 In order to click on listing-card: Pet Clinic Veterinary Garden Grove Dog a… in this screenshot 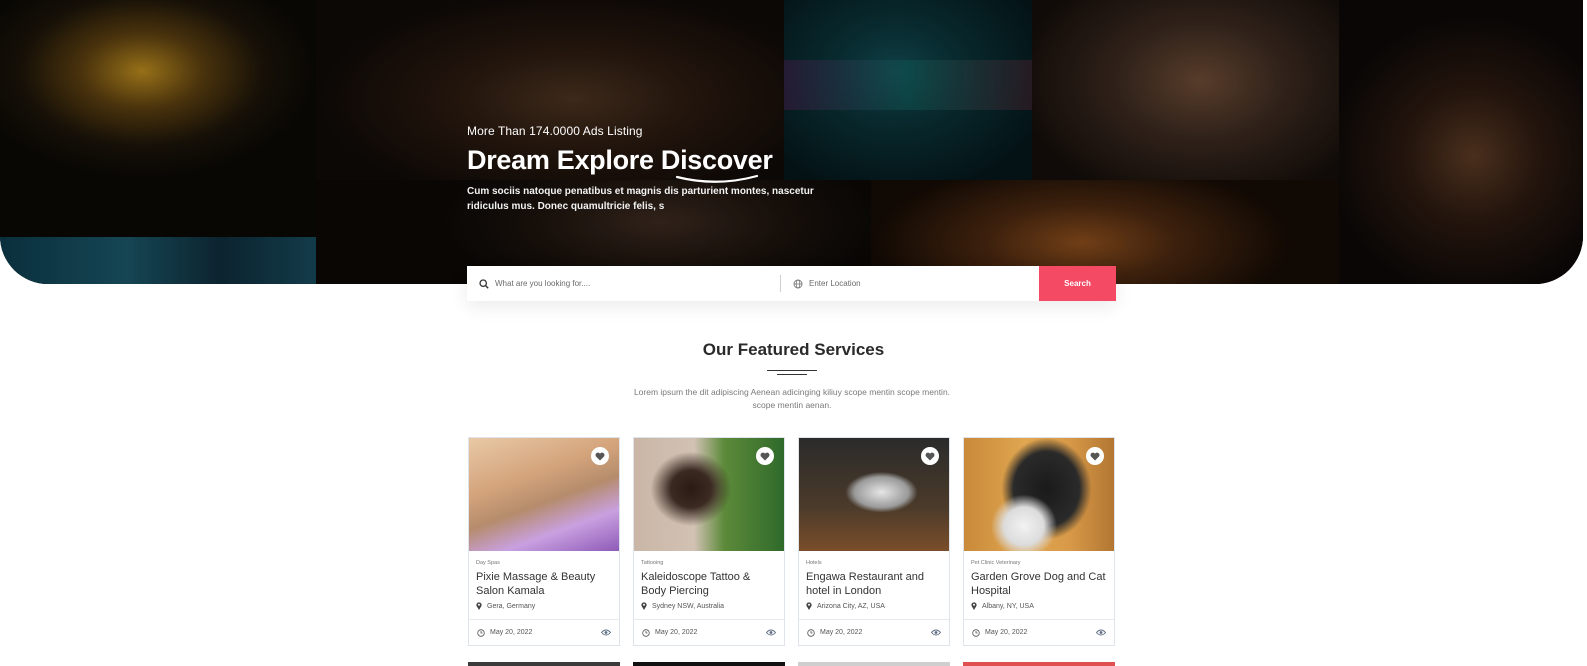, I will do `click(1039, 541)`.